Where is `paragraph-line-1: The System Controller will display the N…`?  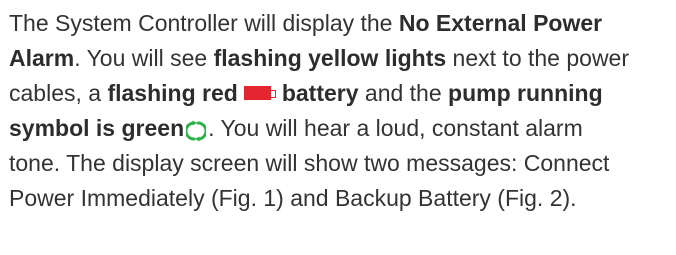
paragraph-line-1: The System Controller will display the N… is located at coordinates (341, 23).